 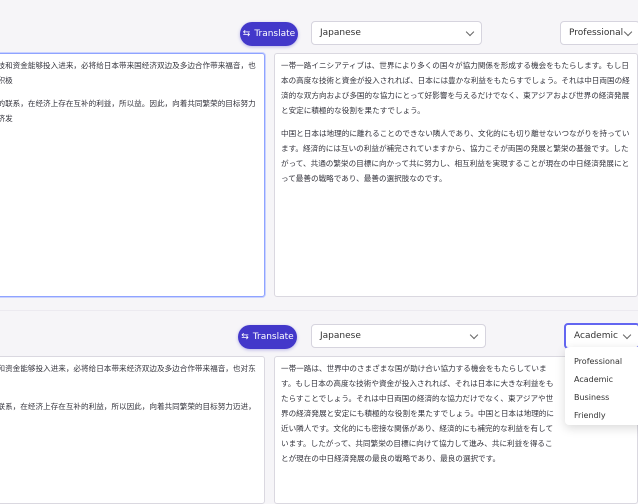 What do you see at coordinates (596, 336) in the screenshot?
I see `tone-select-value: Academic` at bounding box center [596, 336].